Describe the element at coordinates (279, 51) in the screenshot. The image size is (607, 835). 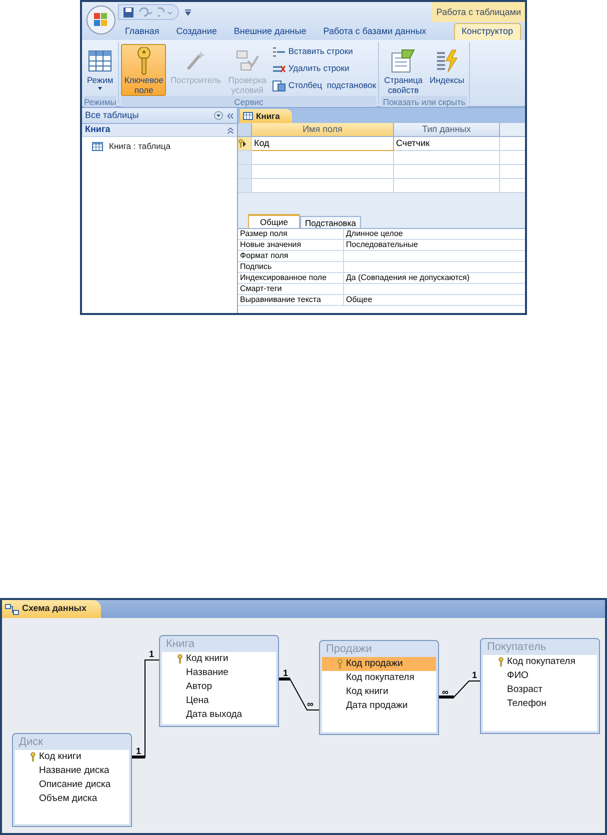
I see `insert-rows-icon` at that location.